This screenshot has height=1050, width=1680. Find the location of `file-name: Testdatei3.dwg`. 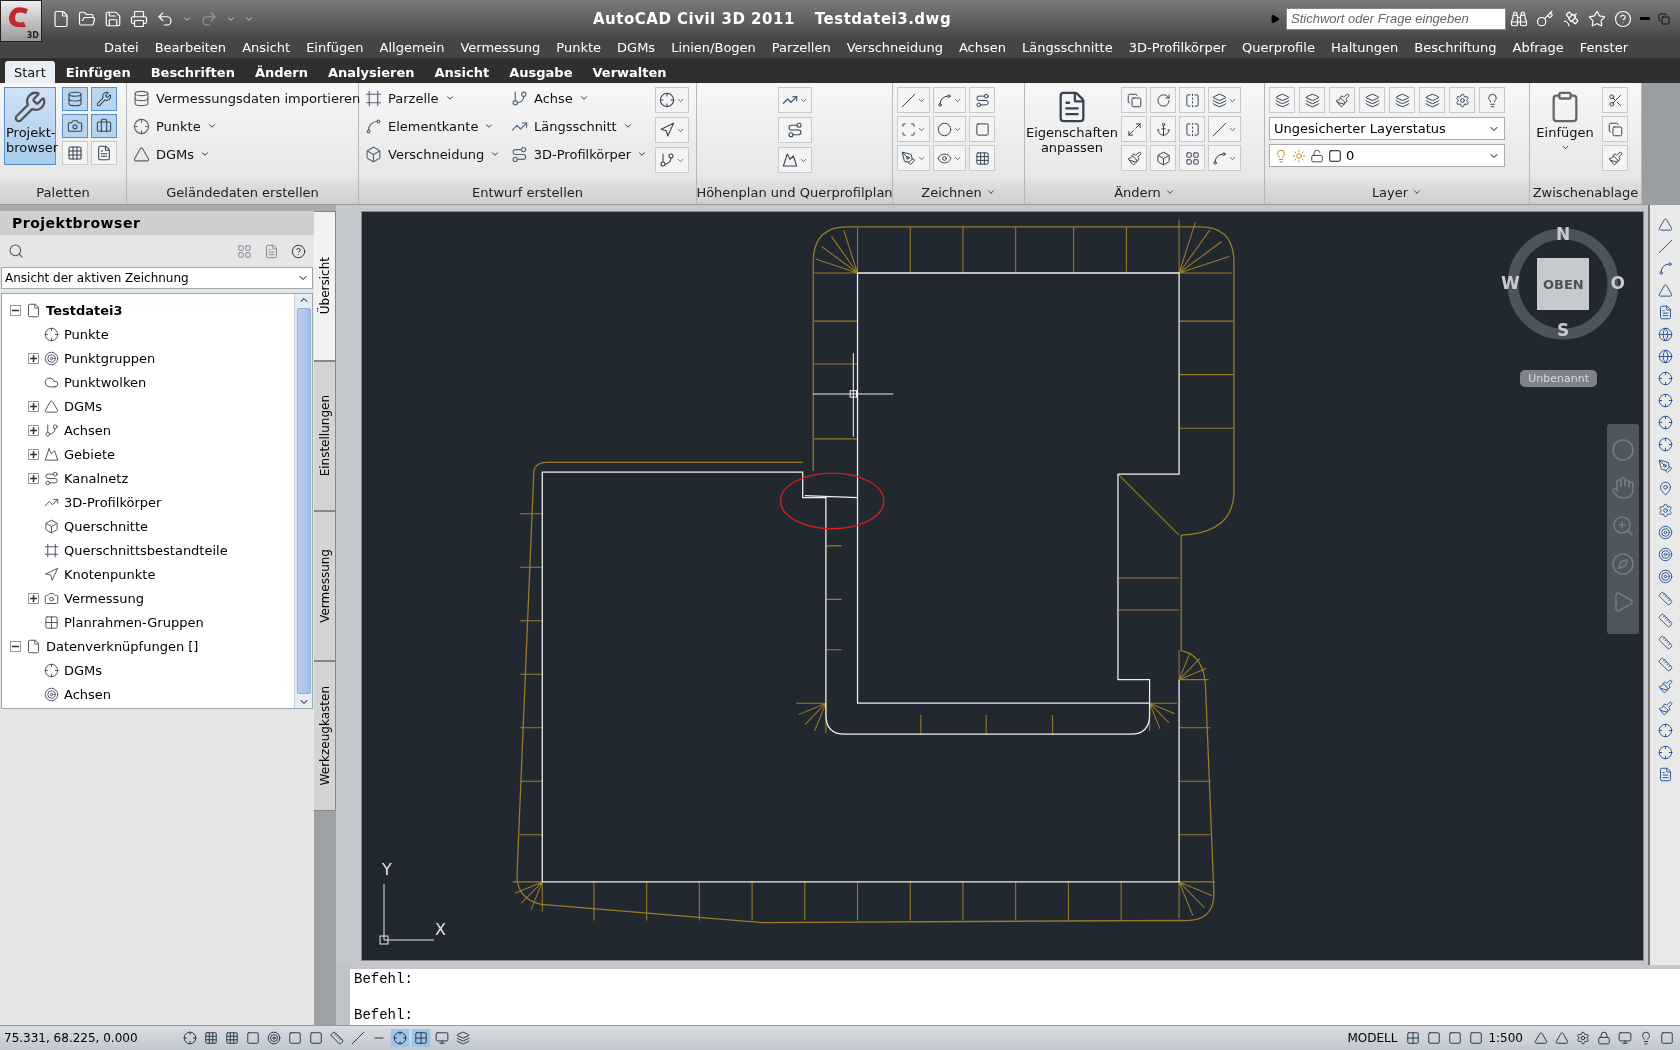

file-name: Testdatei3.dwg is located at coordinates (883, 18).